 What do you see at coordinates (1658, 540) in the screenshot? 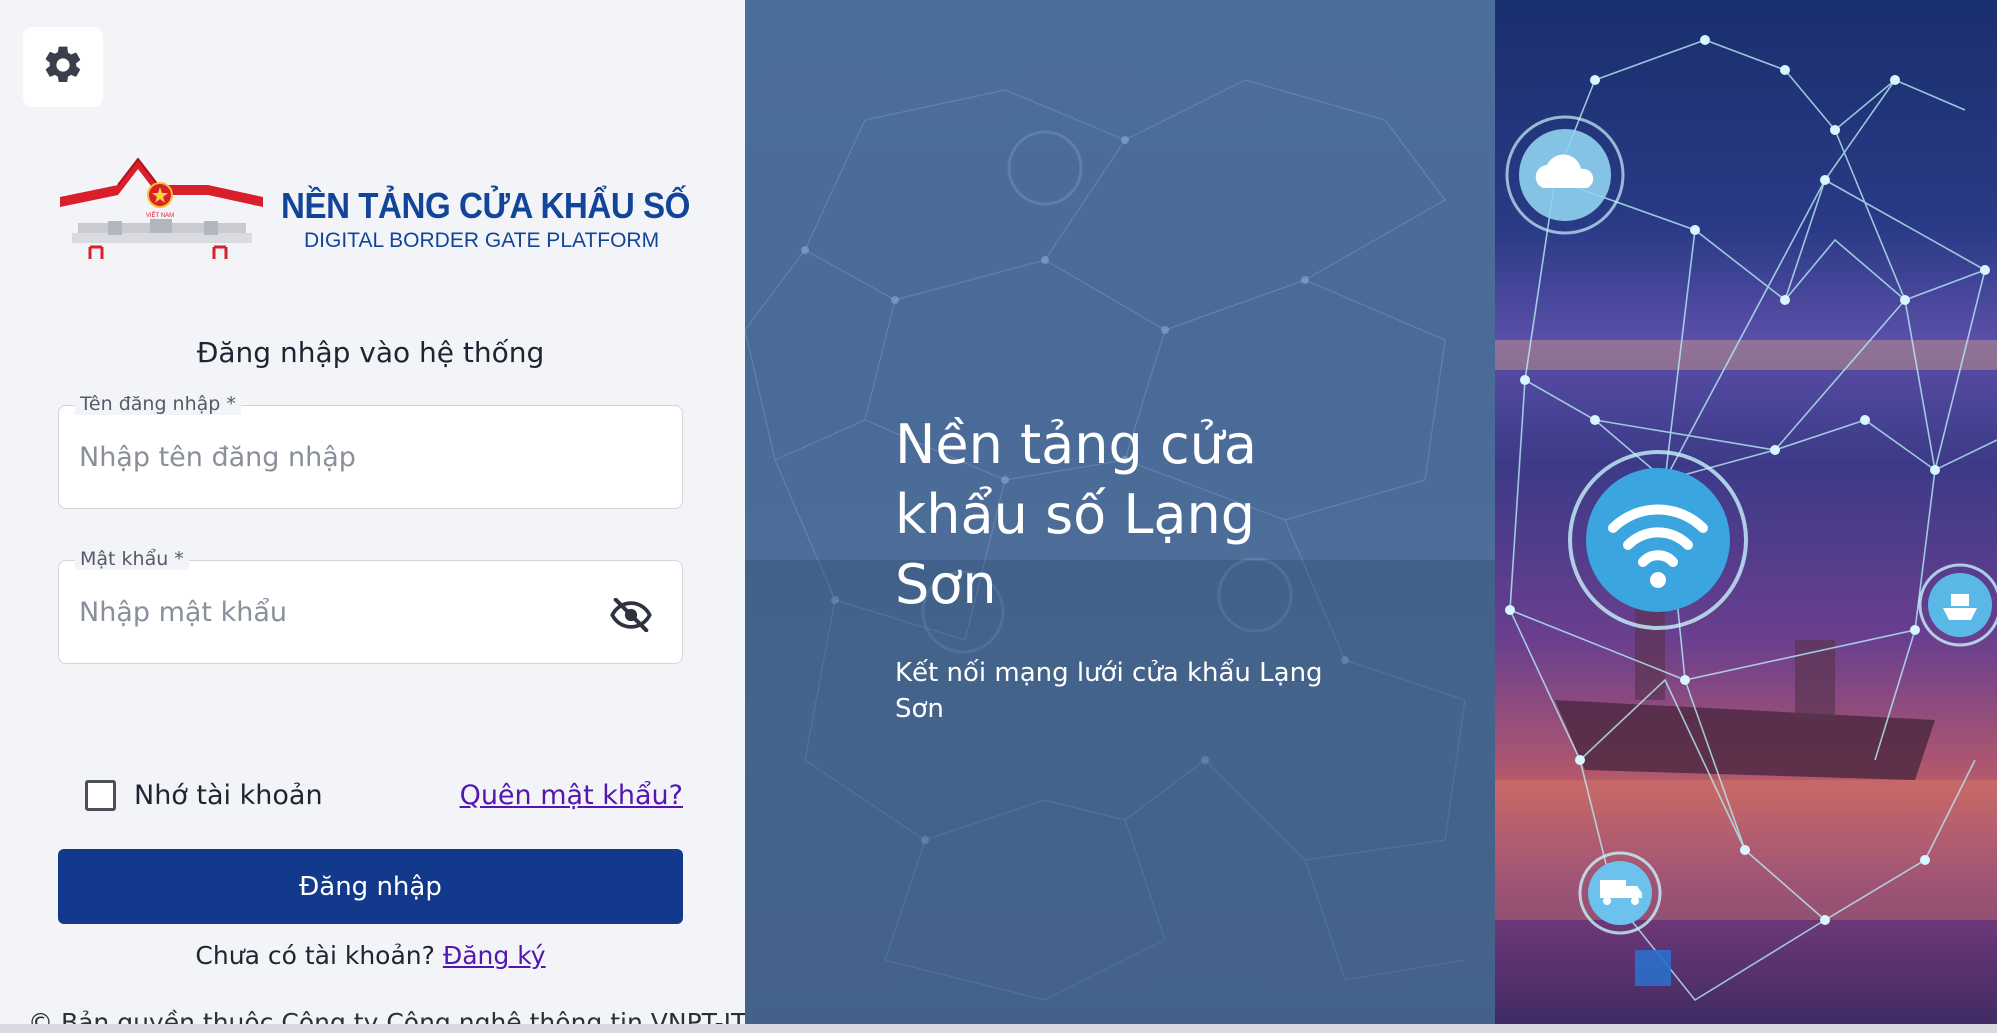
I see `wifi-icon` at bounding box center [1658, 540].